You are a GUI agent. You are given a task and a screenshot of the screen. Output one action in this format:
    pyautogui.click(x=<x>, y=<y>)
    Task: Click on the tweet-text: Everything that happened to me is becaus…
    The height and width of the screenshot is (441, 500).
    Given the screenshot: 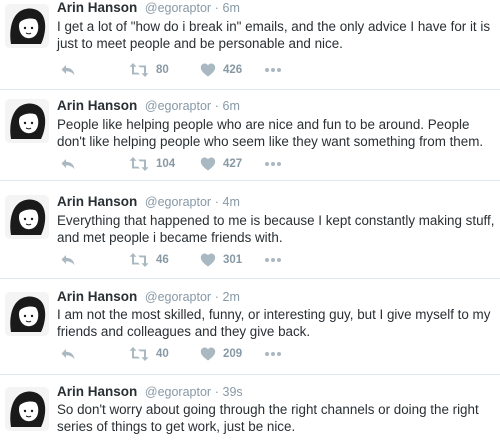 What is the action you would take?
    pyautogui.click(x=276, y=229)
    